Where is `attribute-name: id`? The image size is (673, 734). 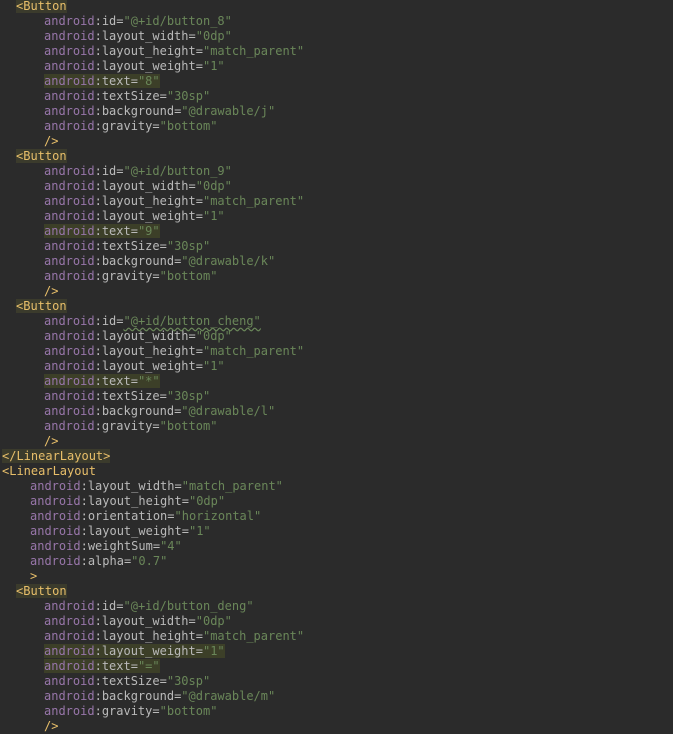 attribute-name: id is located at coordinates (109, 21).